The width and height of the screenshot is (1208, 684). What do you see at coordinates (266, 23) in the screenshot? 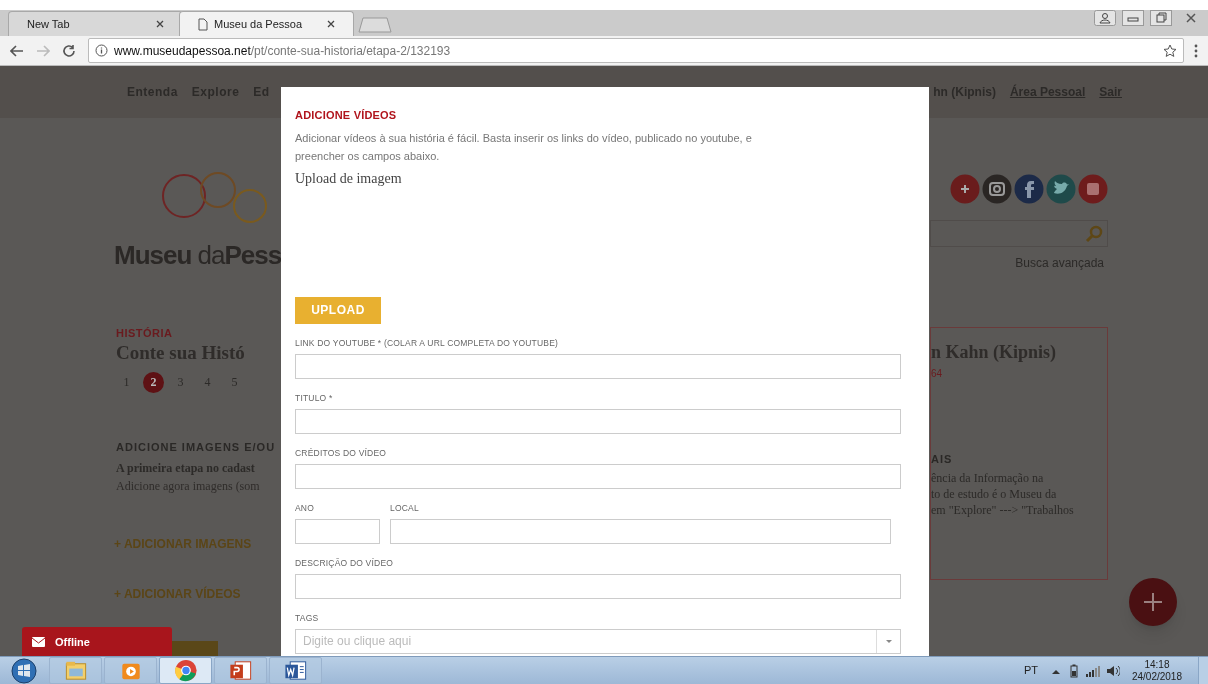
I see `browser-tab: Museu da Pessoa` at bounding box center [266, 23].